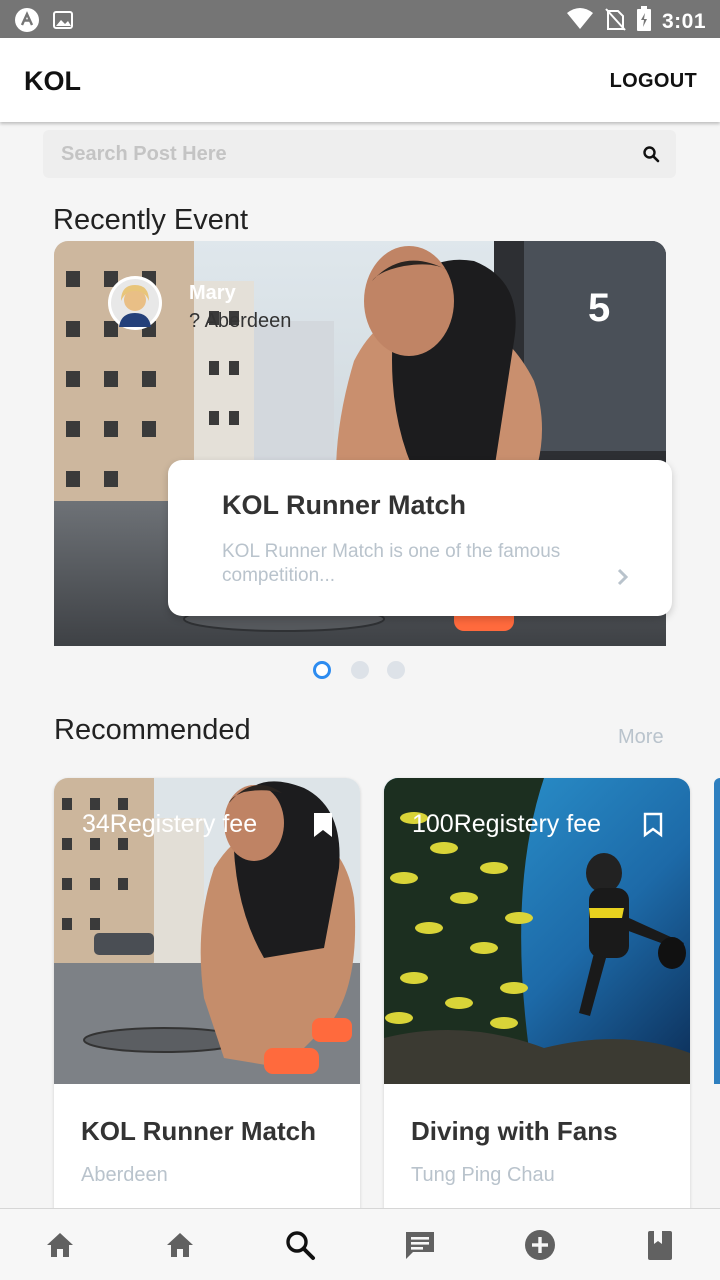 The image size is (720, 1280). I want to click on avatar, so click(135, 303).